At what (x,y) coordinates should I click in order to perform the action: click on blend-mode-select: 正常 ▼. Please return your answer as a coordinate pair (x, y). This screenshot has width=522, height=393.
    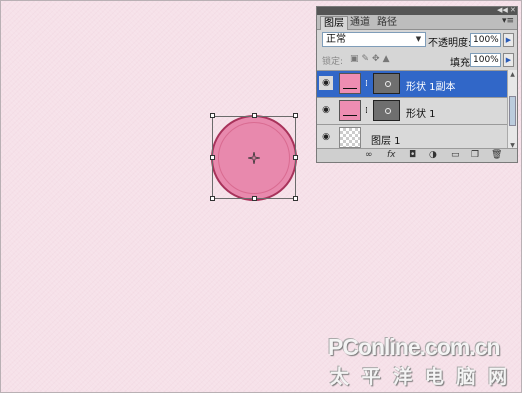
    Looking at the image, I should click on (374, 39).